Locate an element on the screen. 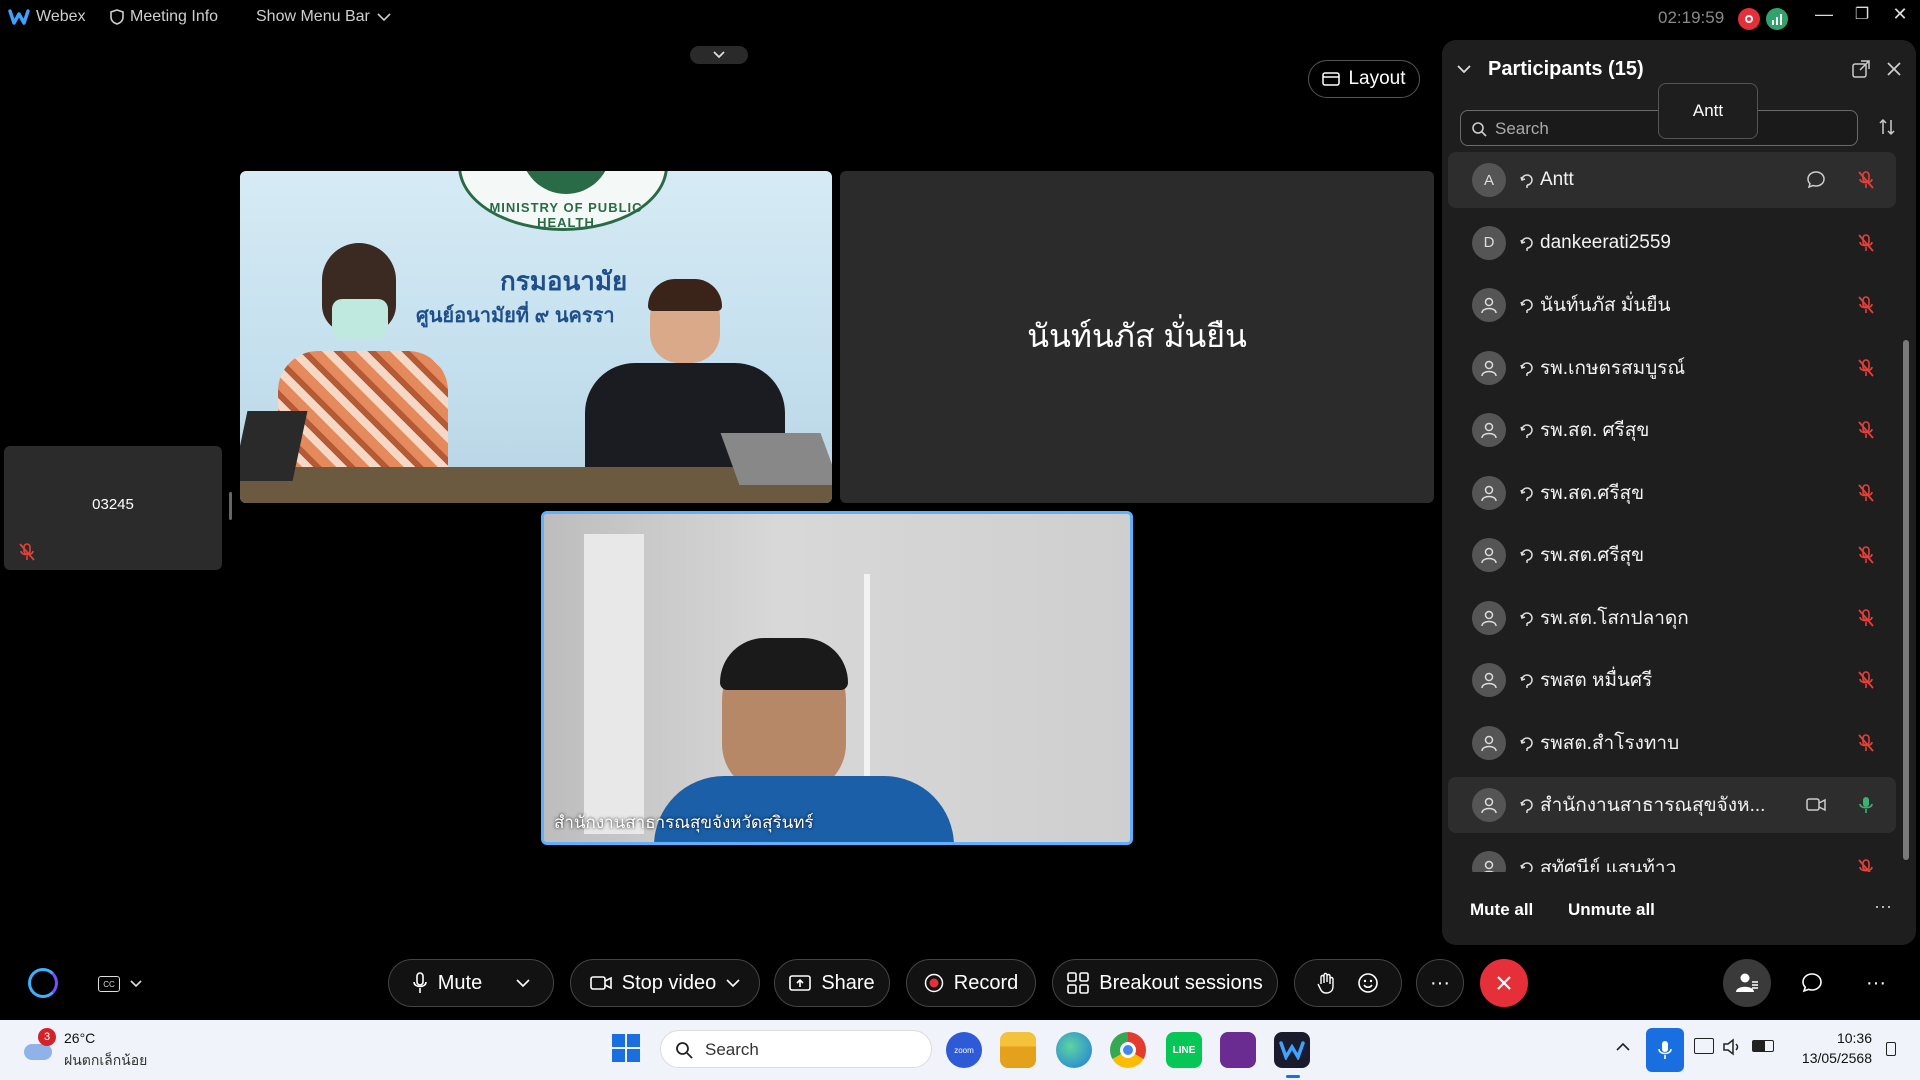 The image size is (1920, 1080). participant-name: Antt is located at coordinates (1557, 179).